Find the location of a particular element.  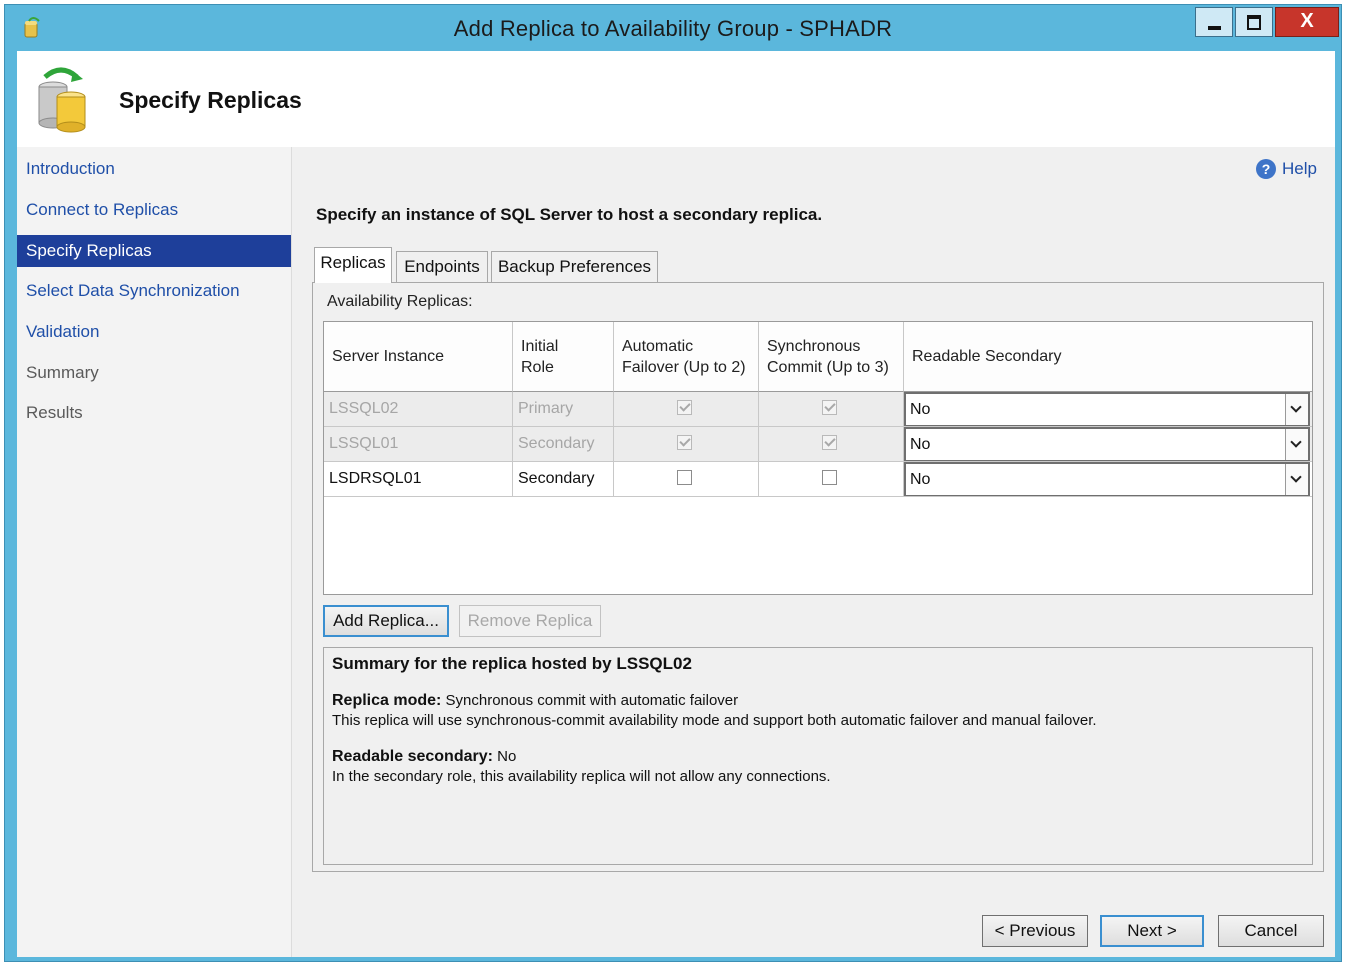

table-row: LSDRSQL01 Secondary No is located at coordinates (818, 479).